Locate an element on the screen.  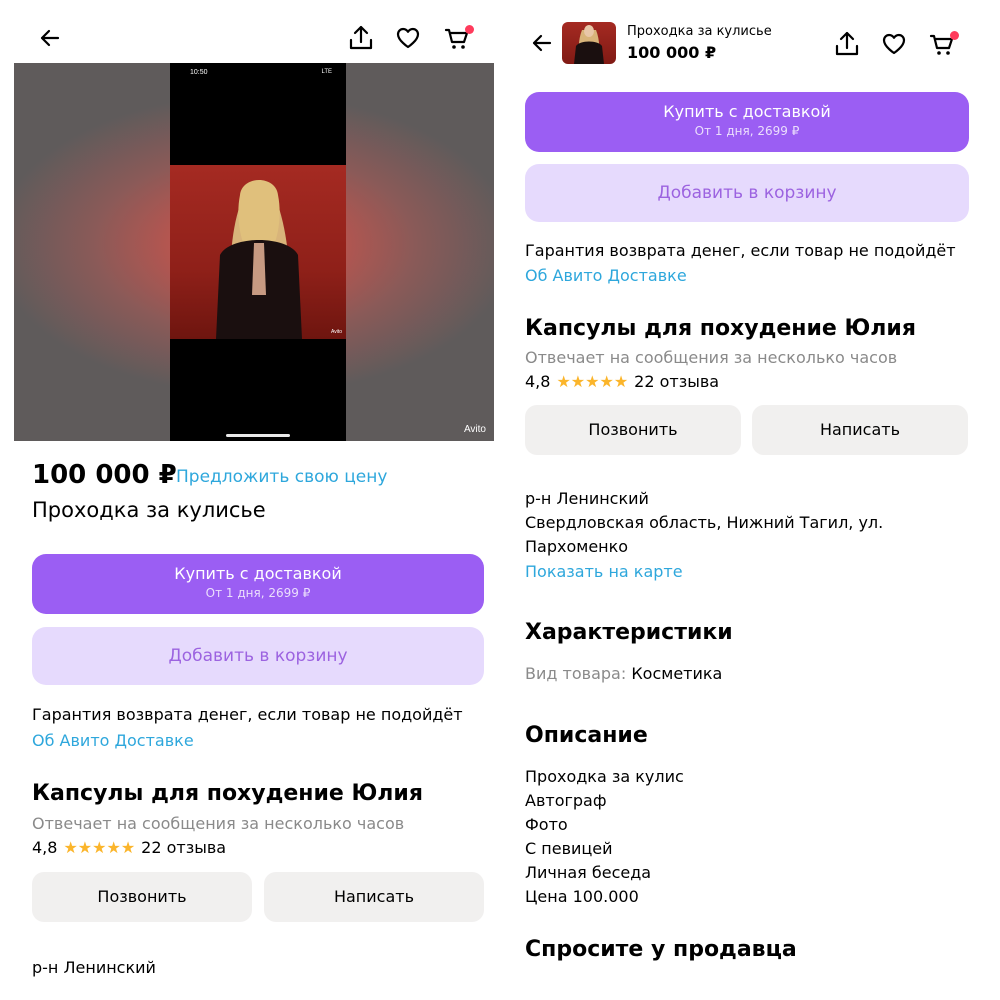
description-line: Фото is located at coordinates (546, 824).